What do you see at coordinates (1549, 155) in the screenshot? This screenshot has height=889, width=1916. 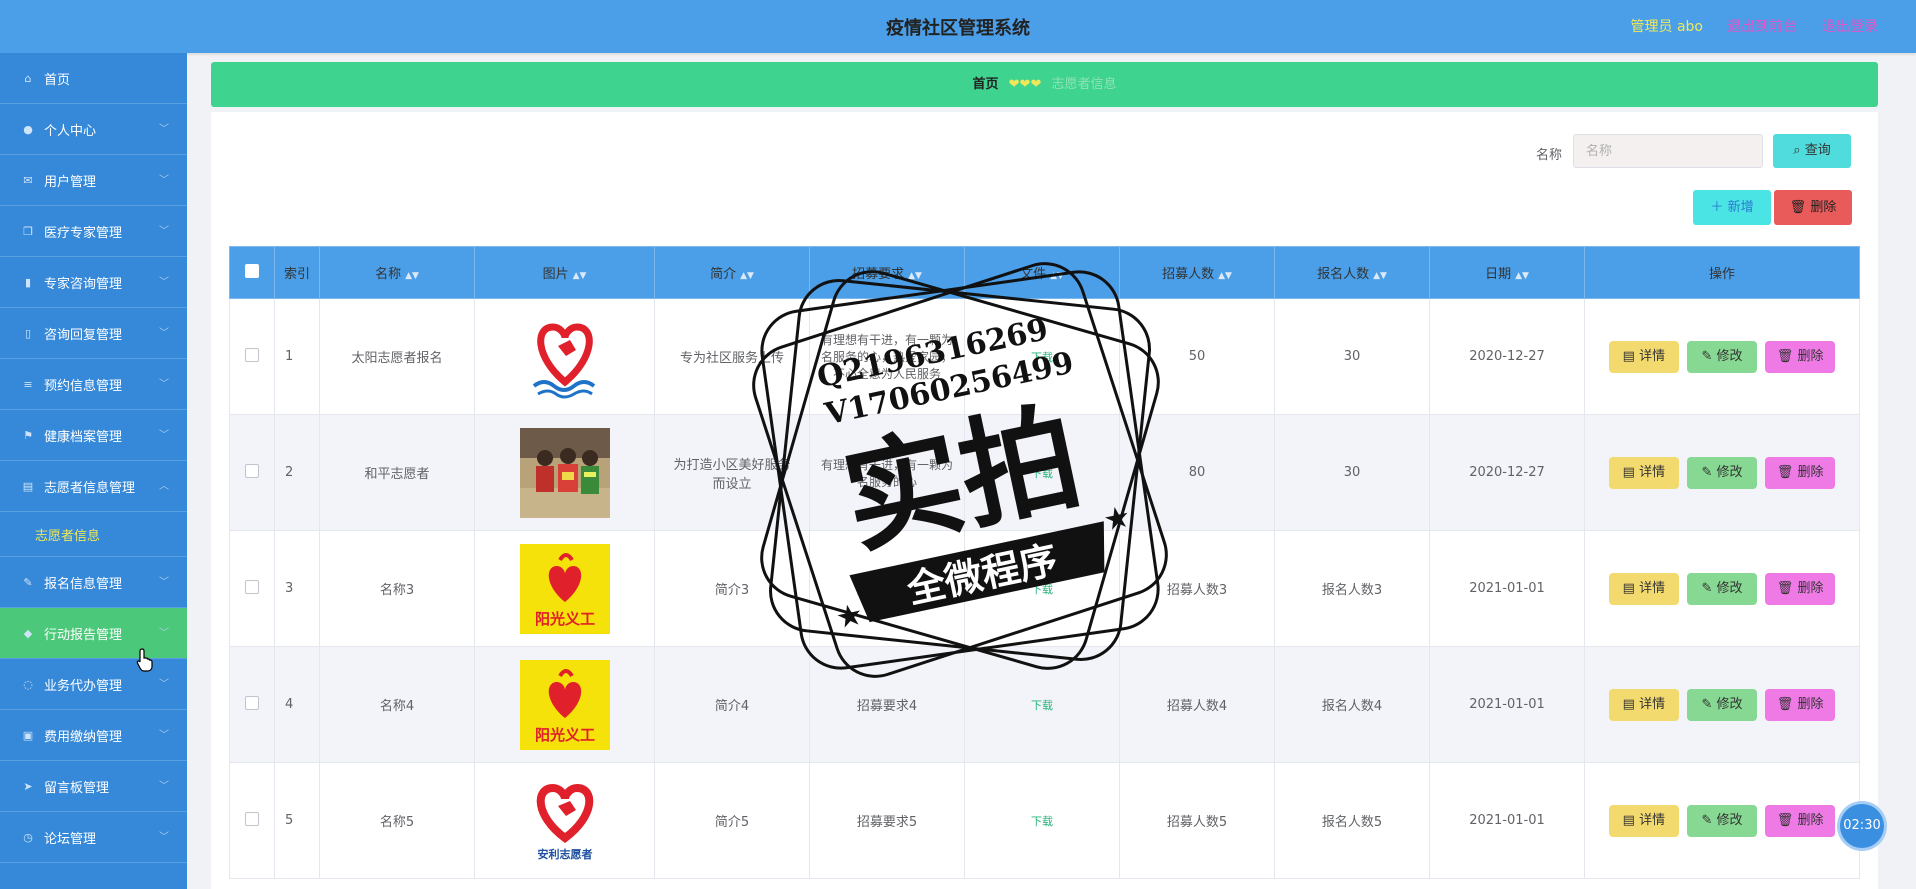 I see `search-label: 名称` at bounding box center [1549, 155].